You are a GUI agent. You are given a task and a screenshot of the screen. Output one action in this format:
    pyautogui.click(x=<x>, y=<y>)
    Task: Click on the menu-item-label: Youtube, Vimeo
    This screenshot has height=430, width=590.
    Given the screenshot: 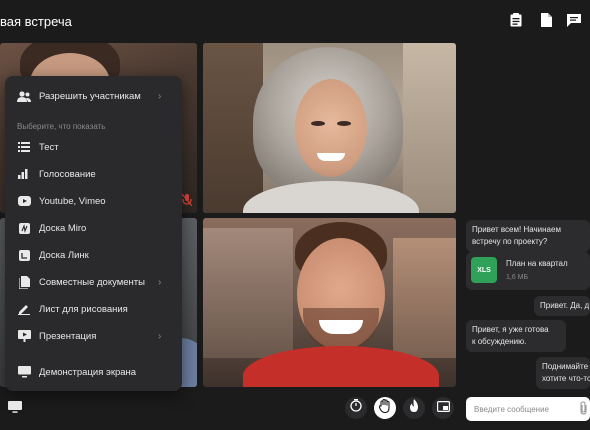 What is the action you would take?
    pyautogui.click(x=72, y=201)
    